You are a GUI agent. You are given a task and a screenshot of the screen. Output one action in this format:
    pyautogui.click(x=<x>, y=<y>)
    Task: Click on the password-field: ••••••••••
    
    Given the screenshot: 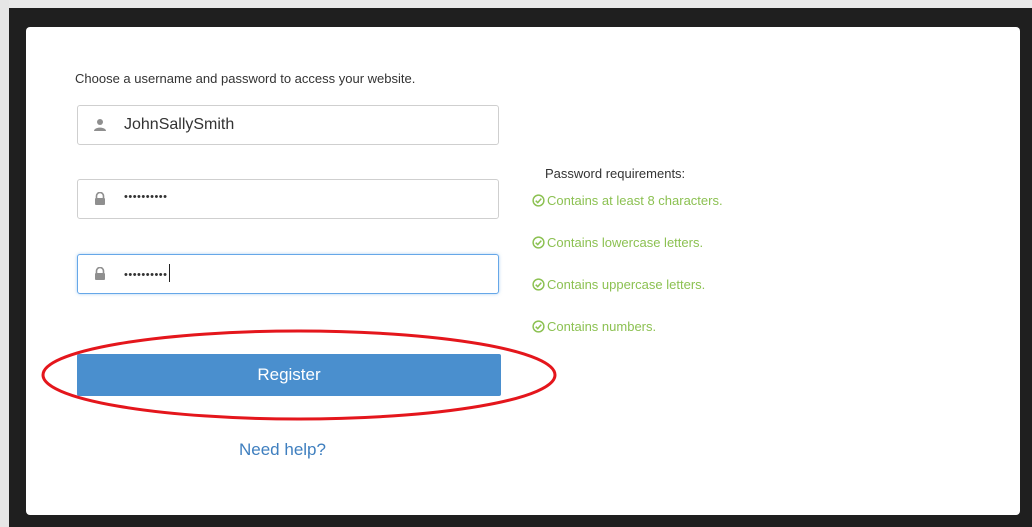 What is the action you would take?
    pyautogui.click(x=288, y=199)
    